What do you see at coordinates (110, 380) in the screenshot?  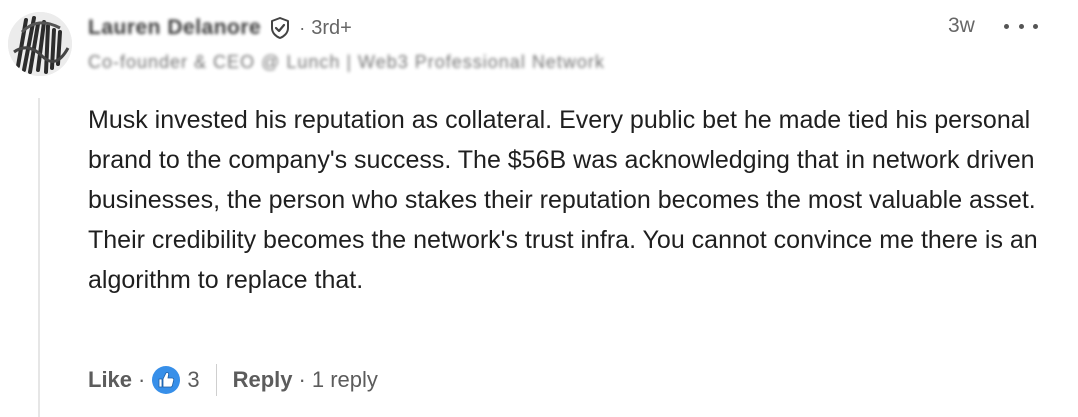 I see `like-button: Like` at bounding box center [110, 380].